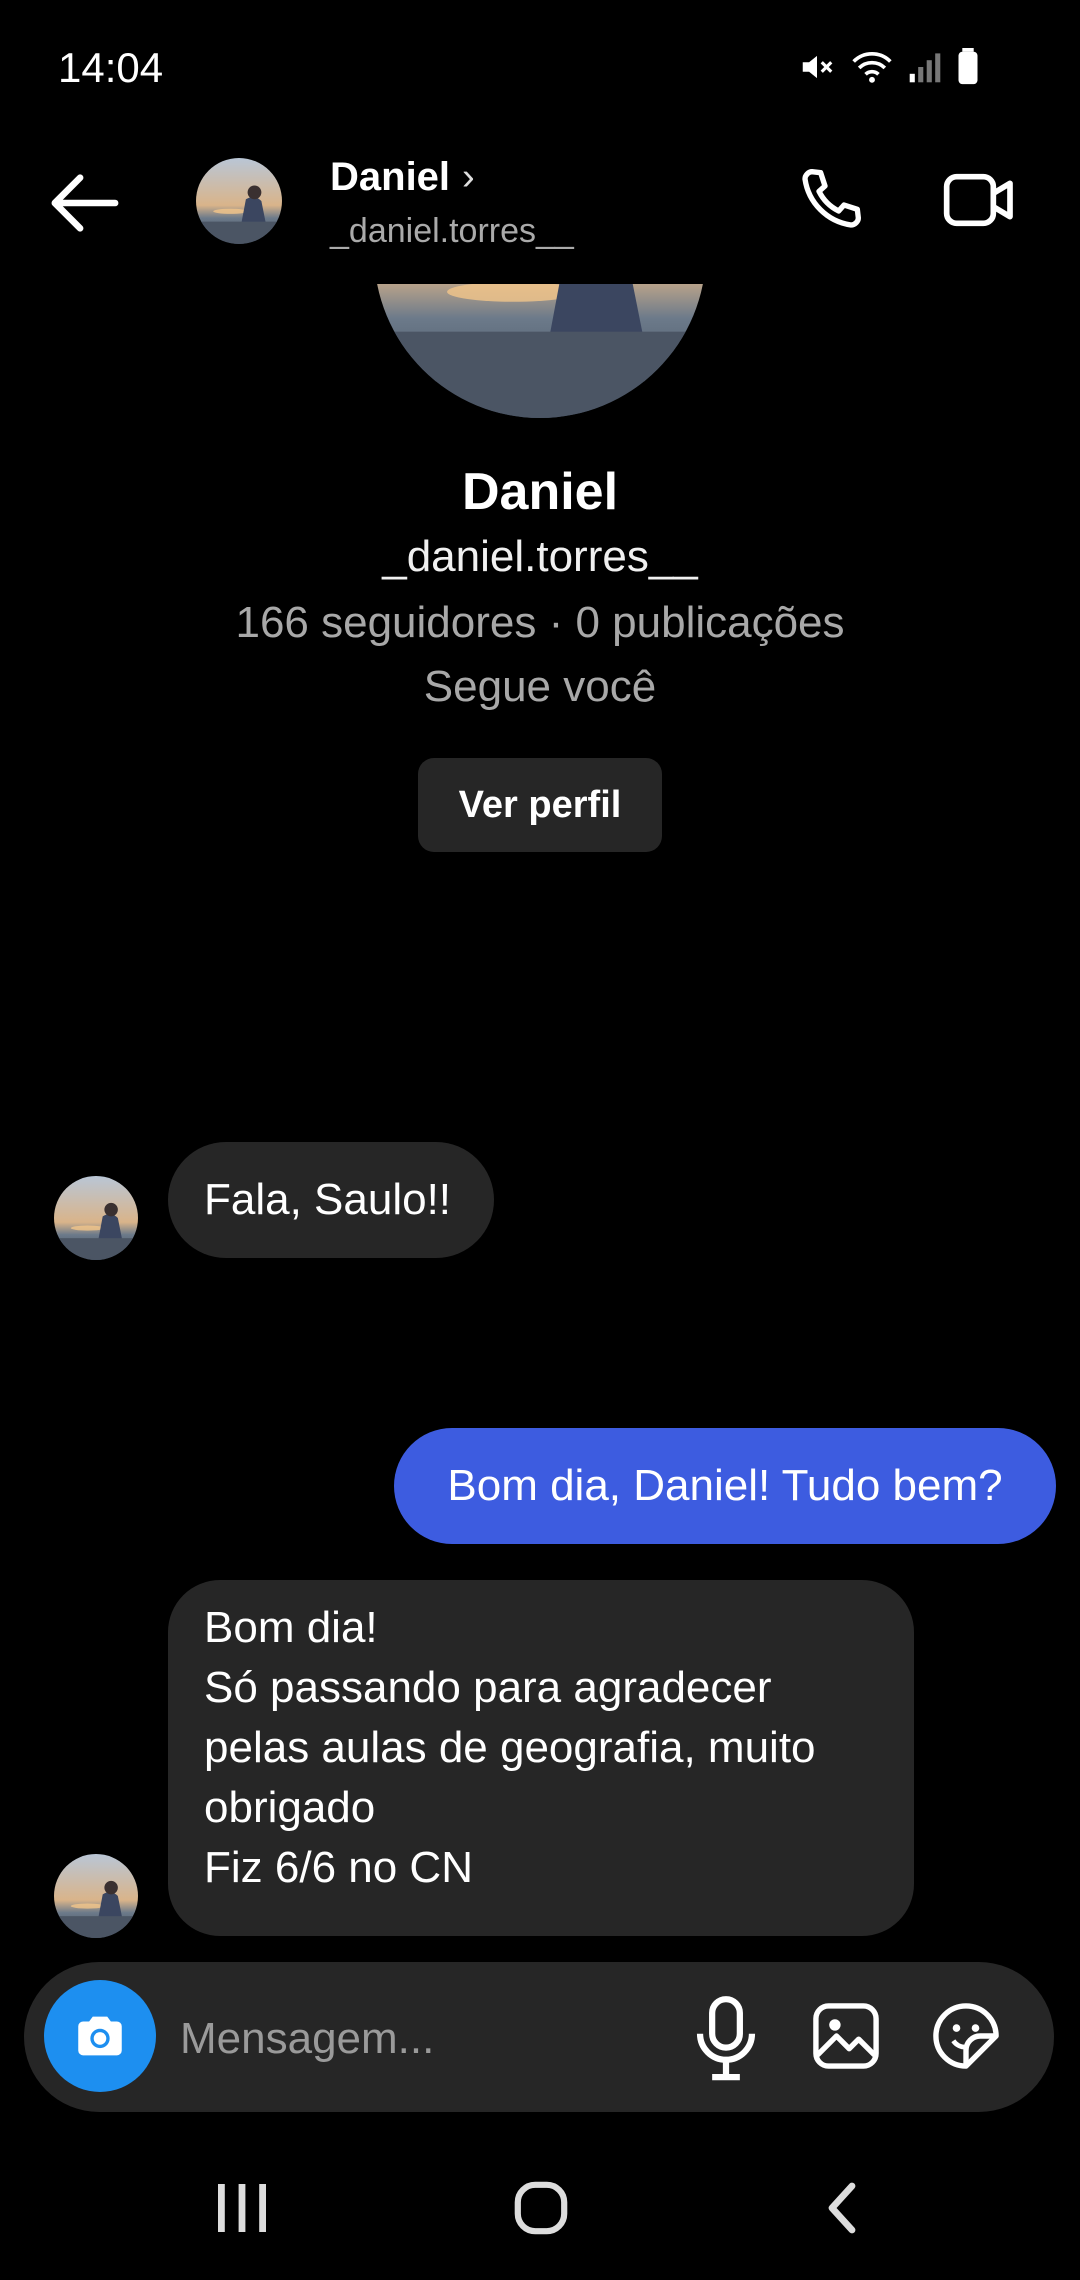  What do you see at coordinates (842, 2208) in the screenshot?
I see `nav-back-icon` at bounding box center [842, 2208].